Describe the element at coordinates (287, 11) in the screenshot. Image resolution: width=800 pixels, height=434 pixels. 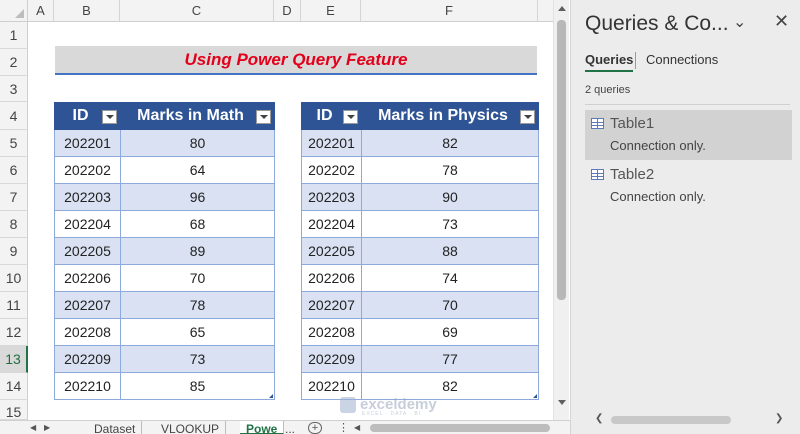
I see `column-header-d: D` at that location.